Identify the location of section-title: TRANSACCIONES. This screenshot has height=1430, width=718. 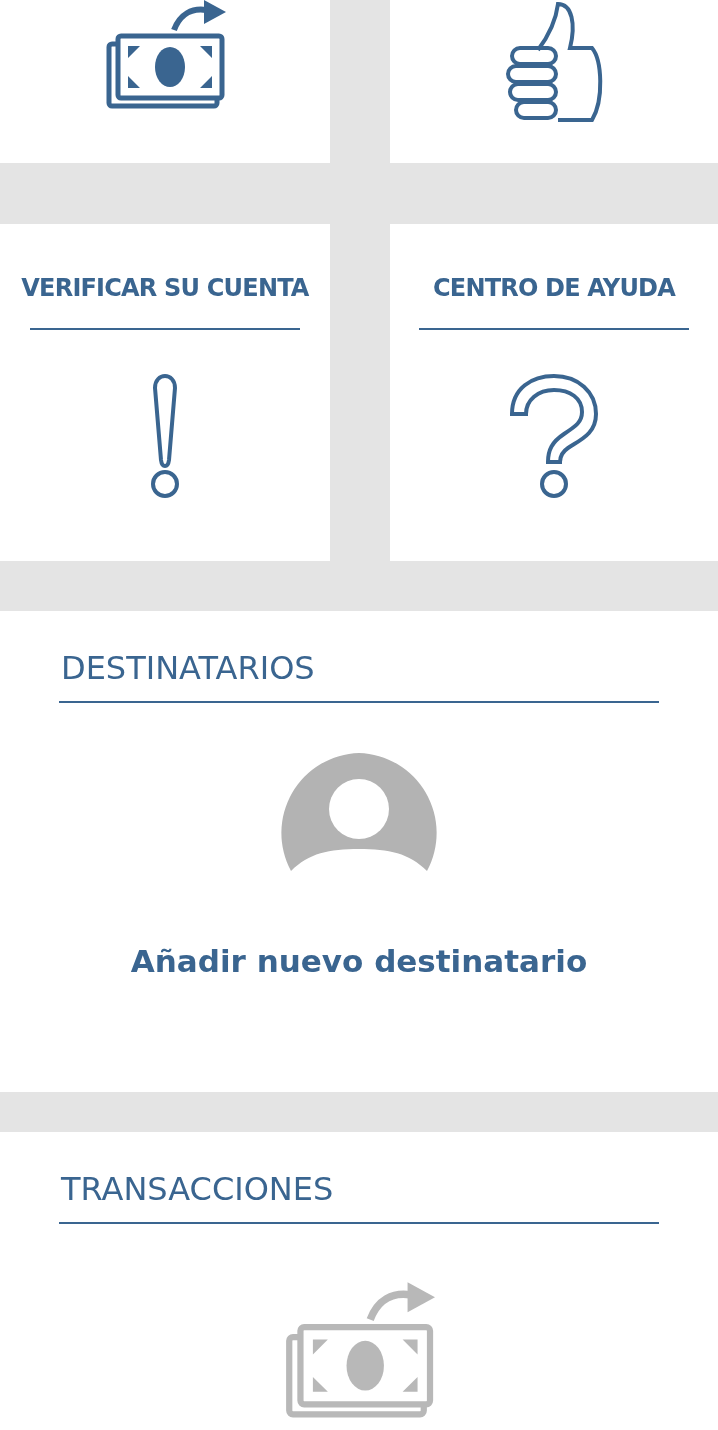
(197, 1189).